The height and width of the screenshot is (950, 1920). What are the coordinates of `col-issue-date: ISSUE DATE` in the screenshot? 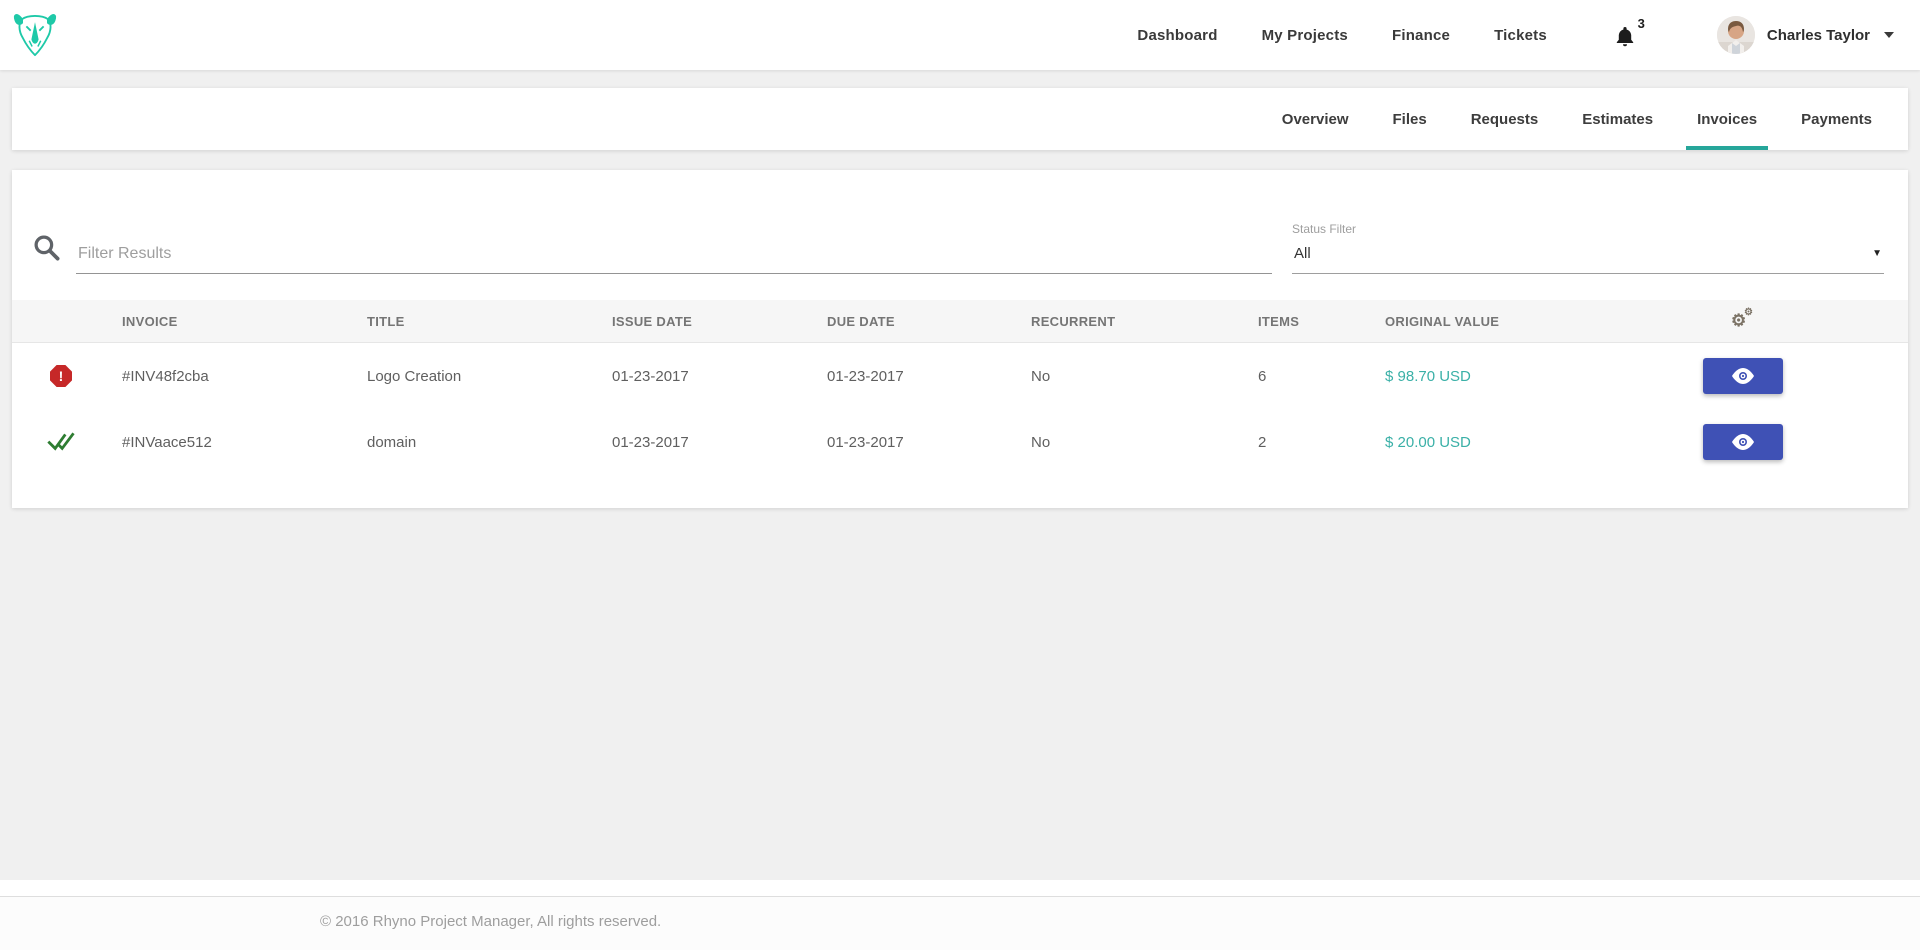 It's located at (652, 321).